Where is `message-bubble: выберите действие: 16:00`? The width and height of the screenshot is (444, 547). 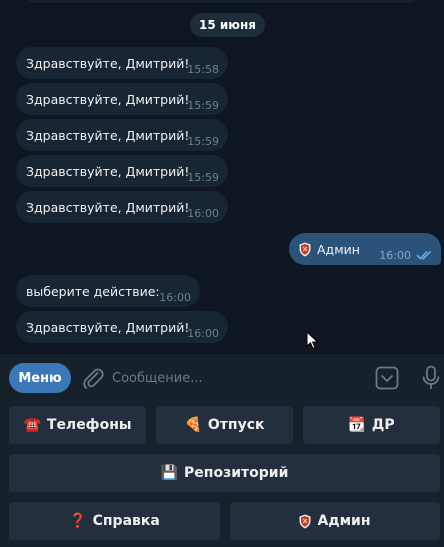
message-bubble: выберите действие: 16:00 is located at coordinates (108, 291).